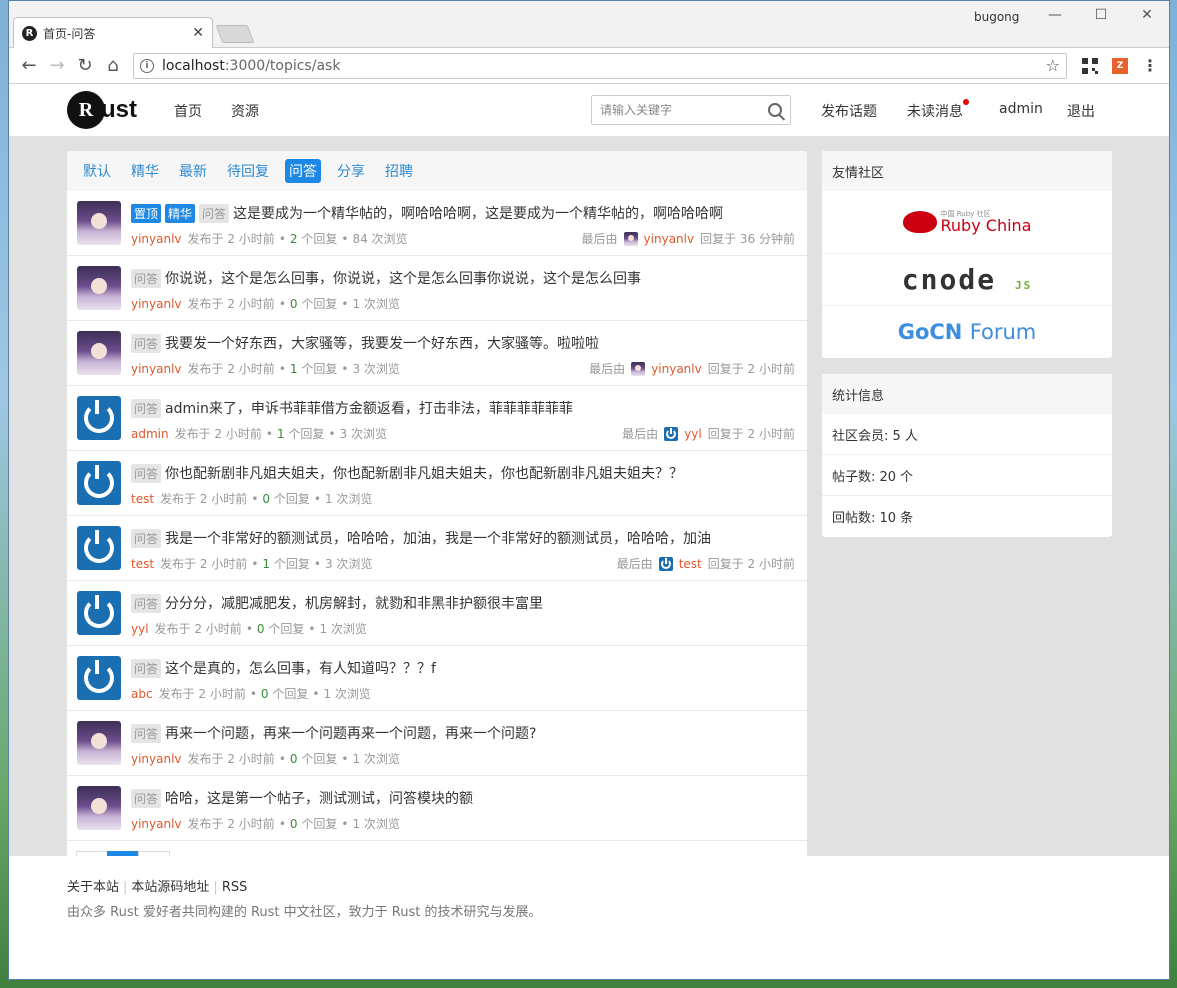  Describe the element at coordinates (967, 332) in the screenshot. I see `gocn-link: GoCN Forum` at that location.